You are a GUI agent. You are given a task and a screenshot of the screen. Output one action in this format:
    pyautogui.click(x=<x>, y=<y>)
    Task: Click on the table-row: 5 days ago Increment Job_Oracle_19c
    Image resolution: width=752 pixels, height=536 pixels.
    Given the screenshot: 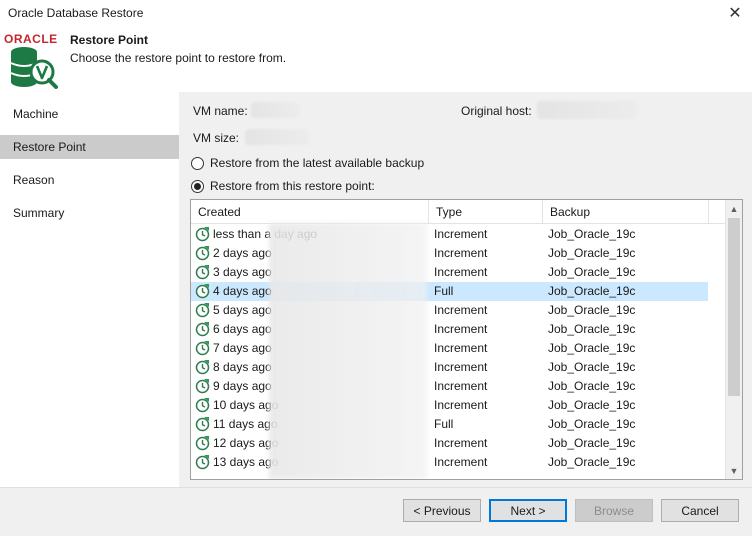 What is the action you would take?
    pyautogui.click(x=449, y=310)
    